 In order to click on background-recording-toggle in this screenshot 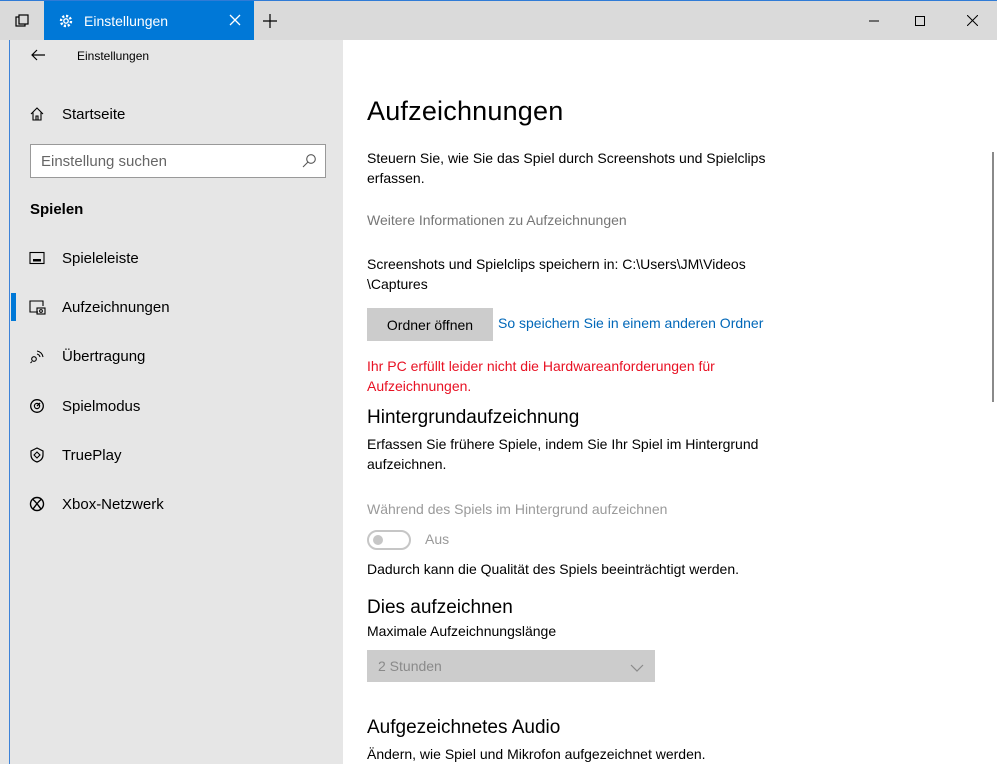, I will do `click(389, 540)`.